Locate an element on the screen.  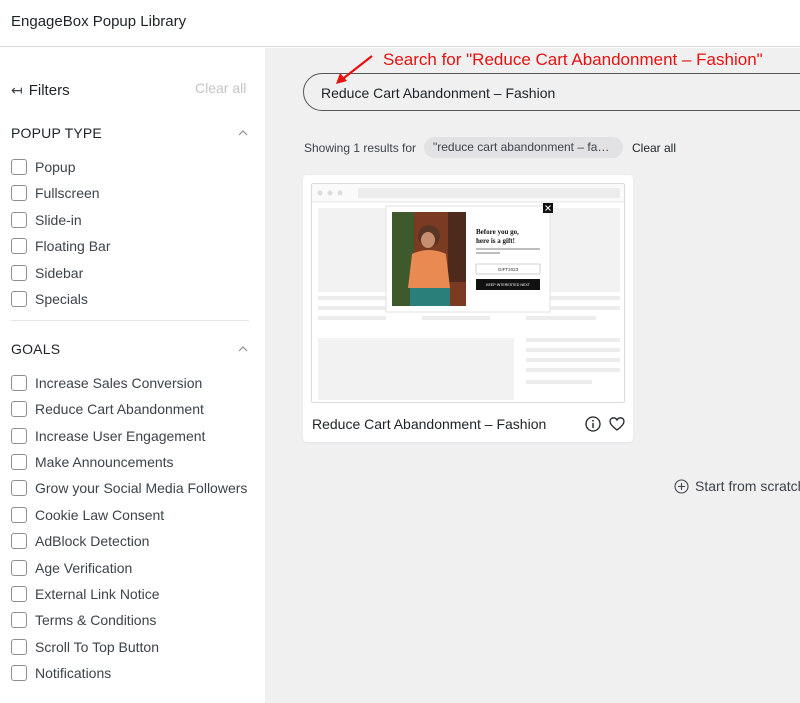
heart-icon is located at coordinates (617, 424).